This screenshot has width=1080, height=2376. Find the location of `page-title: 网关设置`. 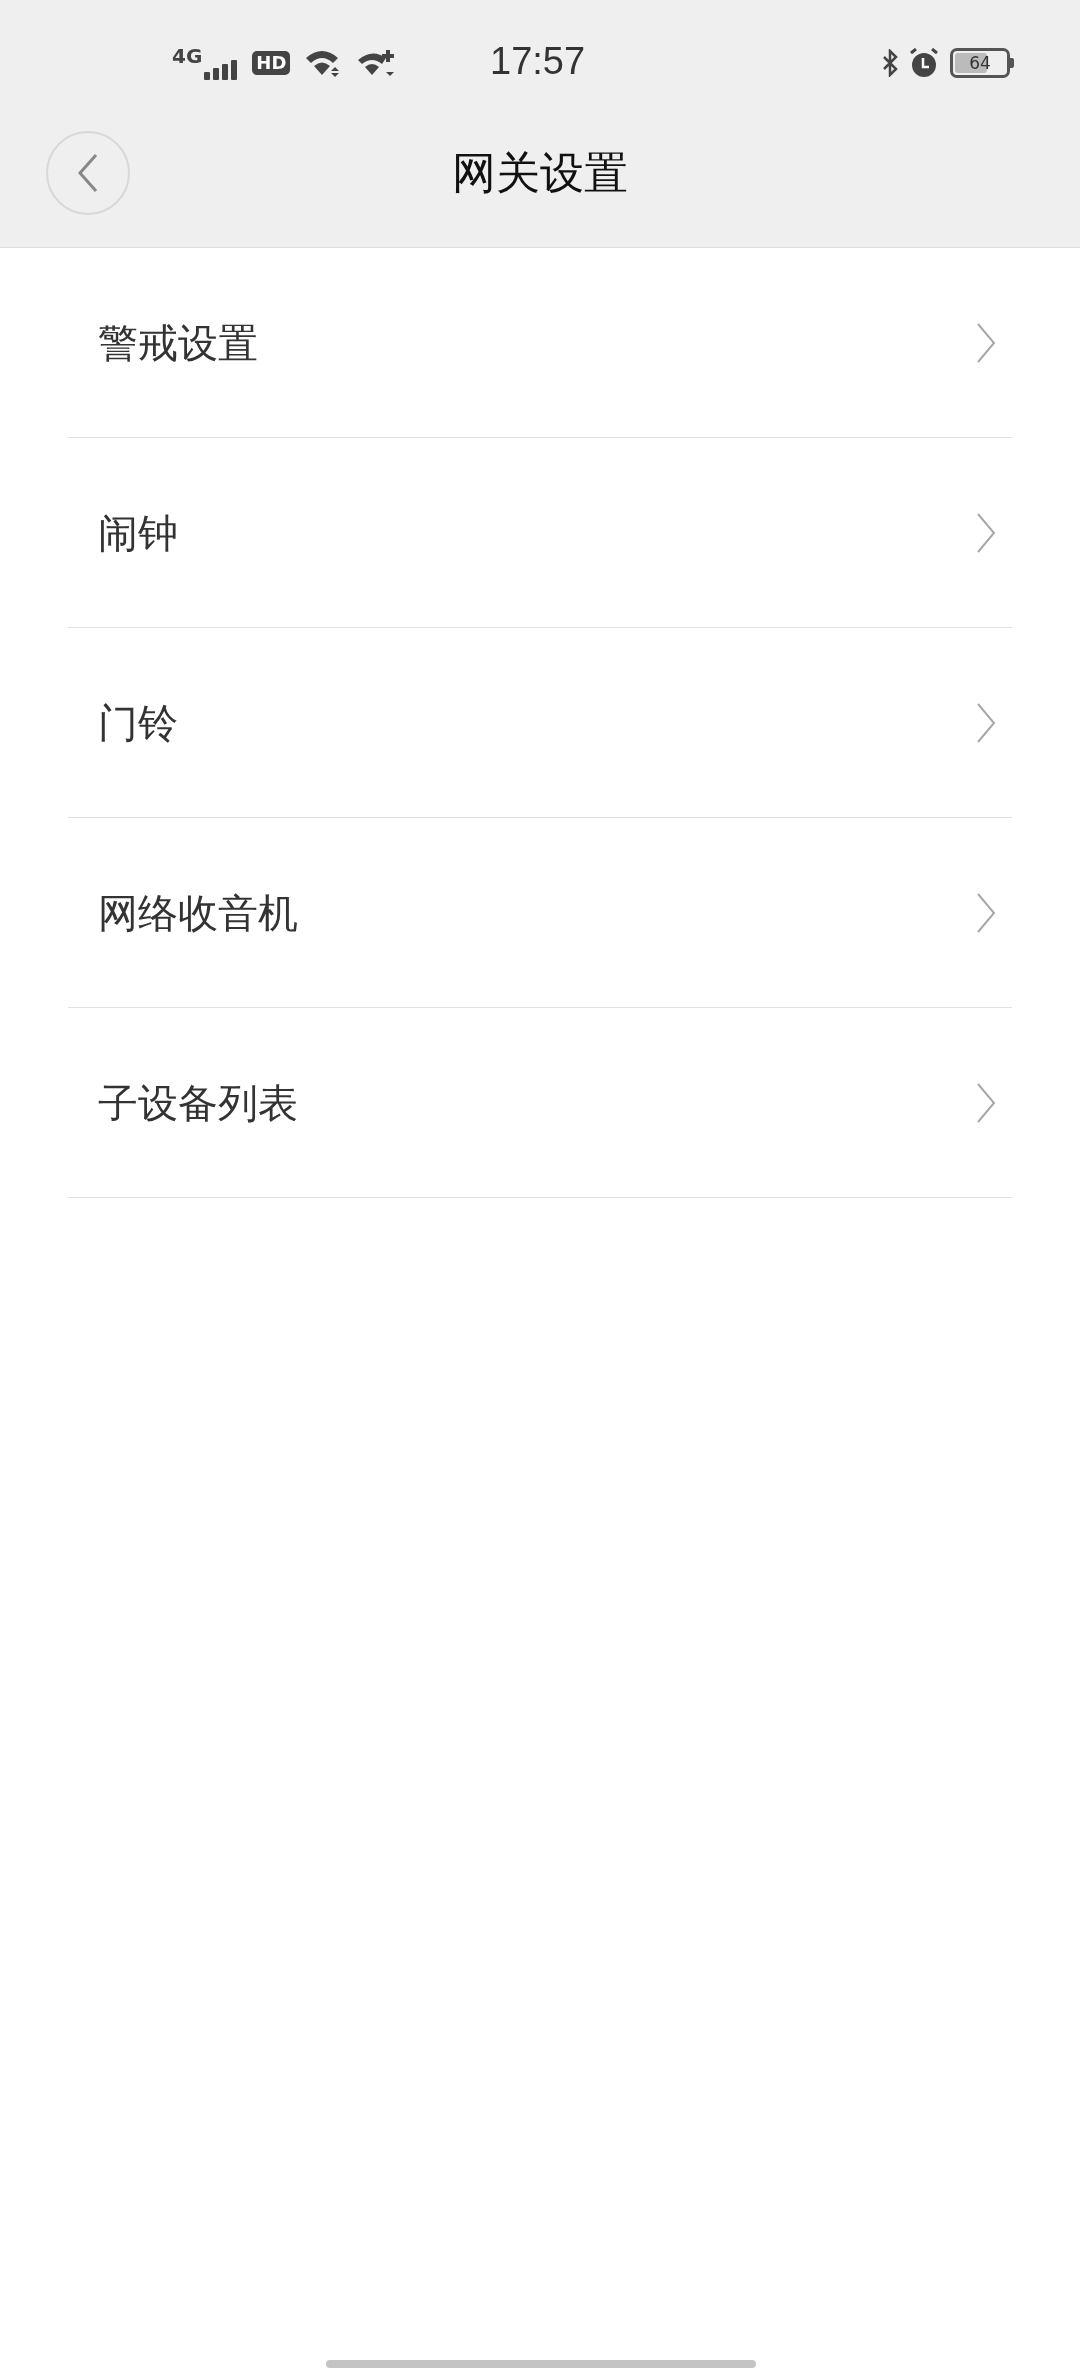

page-title: 网关设置 is located at coordinates (540, 172).